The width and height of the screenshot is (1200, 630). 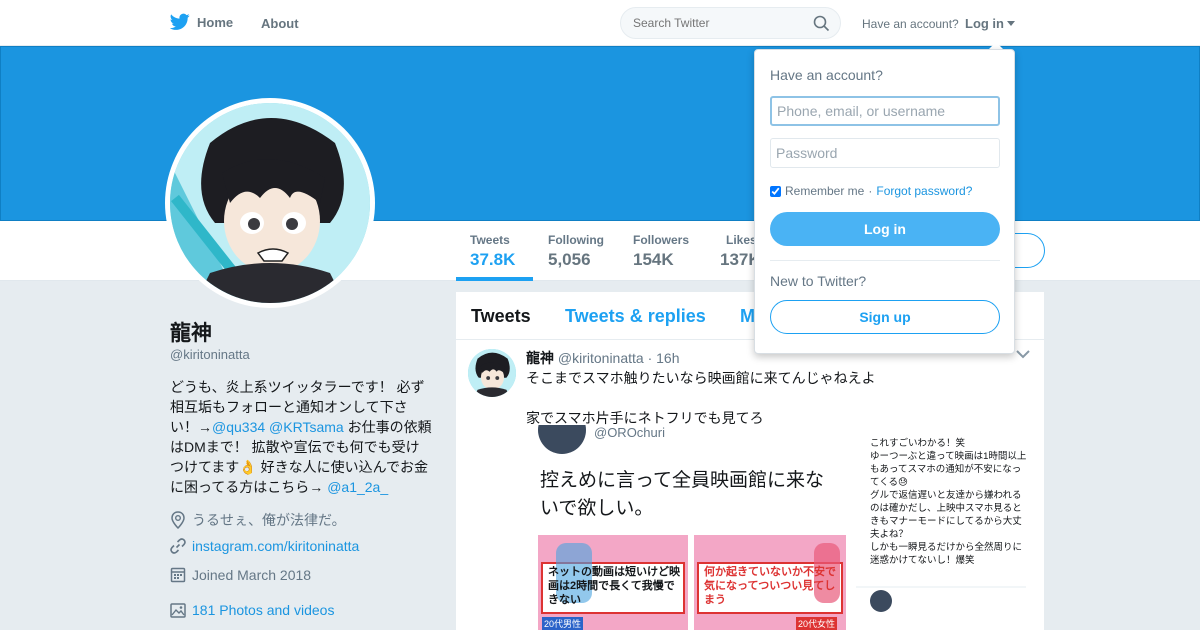 What do you see at coordinates (252, 574) in the screenshot?
I see `joined-text: Joined March 2018` at bounding box center [252, 574].